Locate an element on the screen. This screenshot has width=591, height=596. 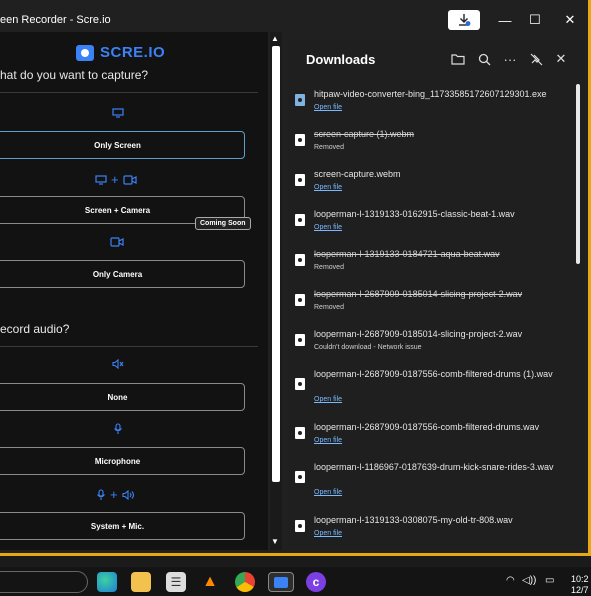
downloads-scrollbar is located at coordinates (578, 174).